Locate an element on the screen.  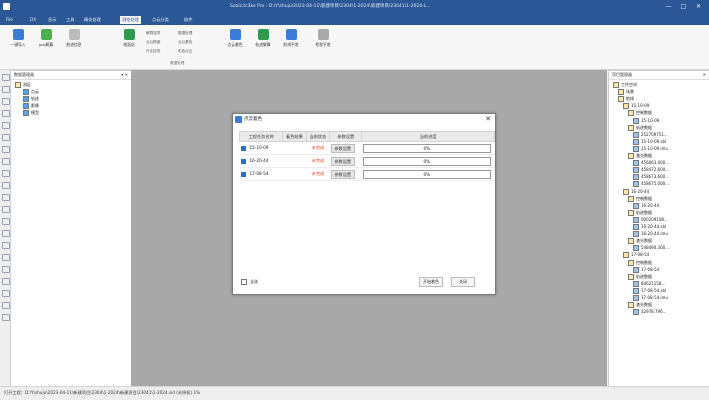
tree-item: 17-08-54.imu is located at coordinates (650, 298).